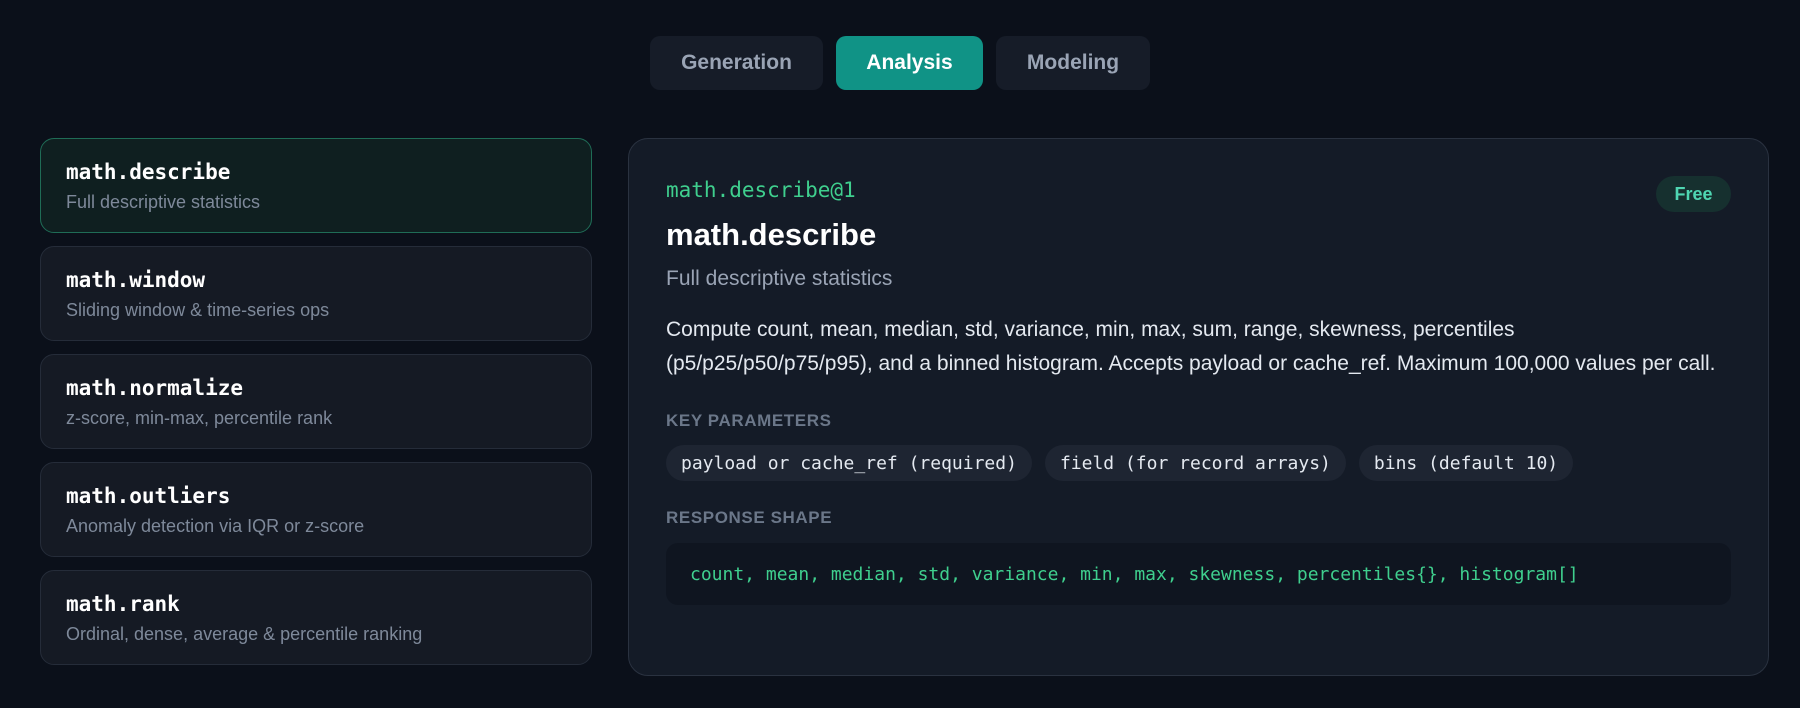  I want to click on tool-version-id: math.describe@1, so click(761, 190).